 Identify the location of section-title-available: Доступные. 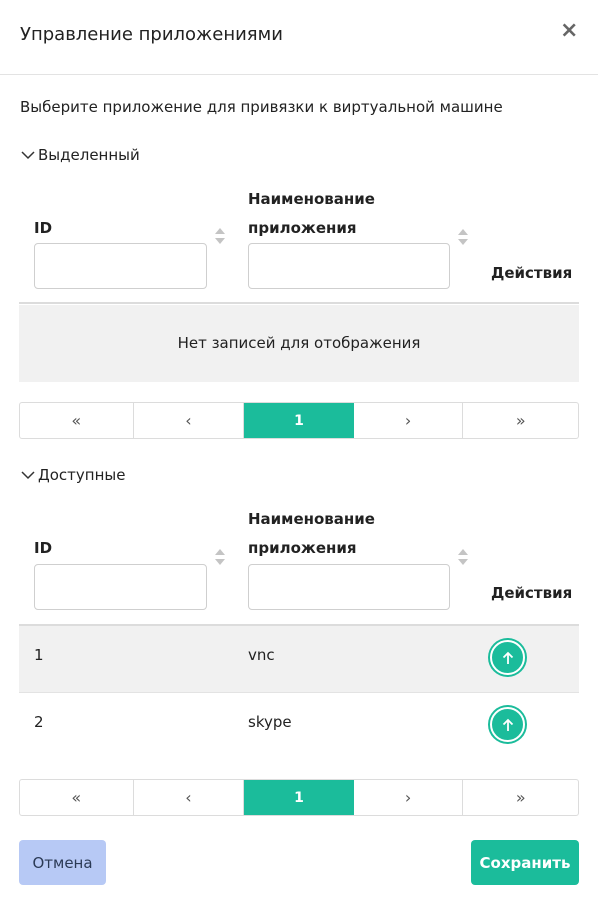
(82, 475).